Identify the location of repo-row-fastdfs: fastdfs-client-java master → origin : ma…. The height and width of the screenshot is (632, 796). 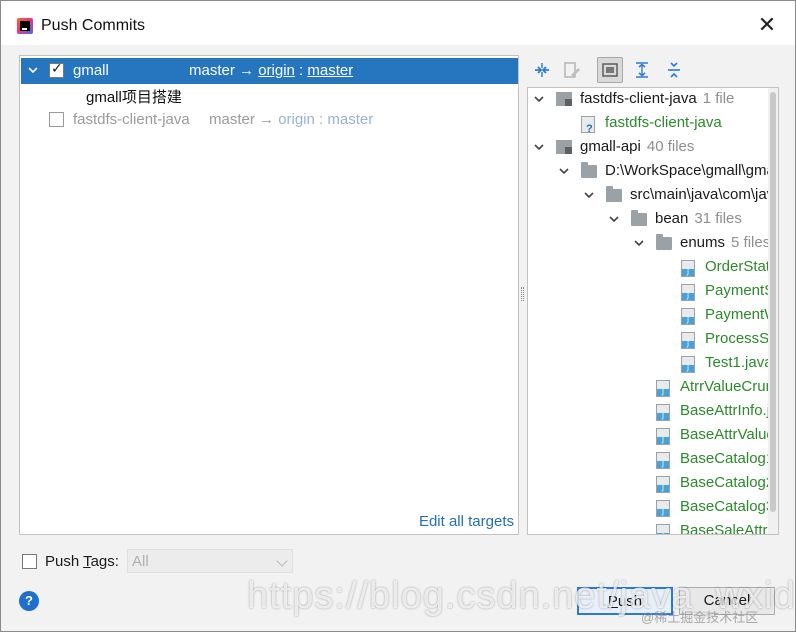
(269, 120).